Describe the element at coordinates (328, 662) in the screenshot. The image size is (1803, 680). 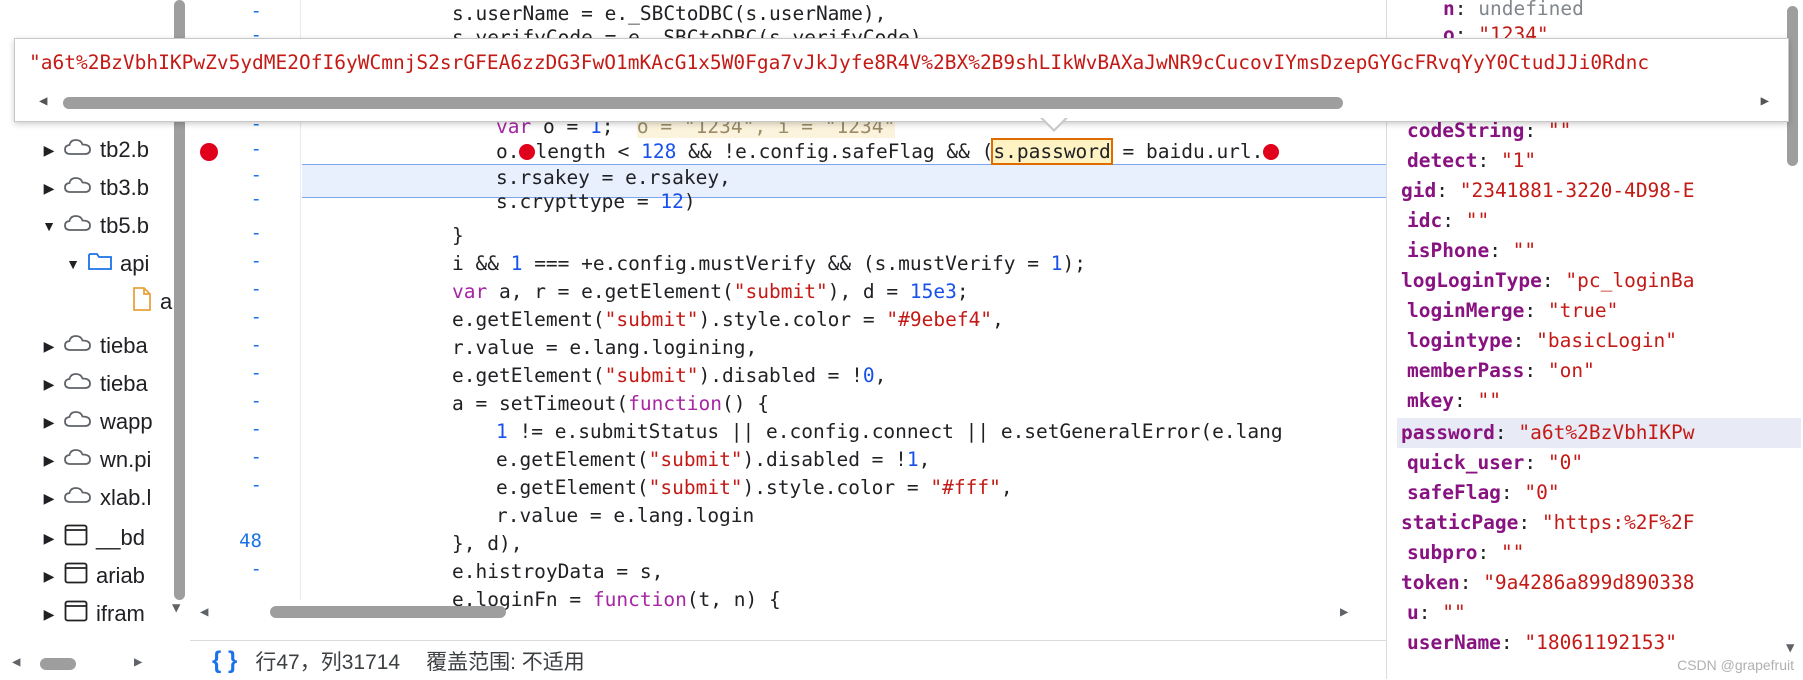
I see `cursor-position: 行47，列31714` at that location.